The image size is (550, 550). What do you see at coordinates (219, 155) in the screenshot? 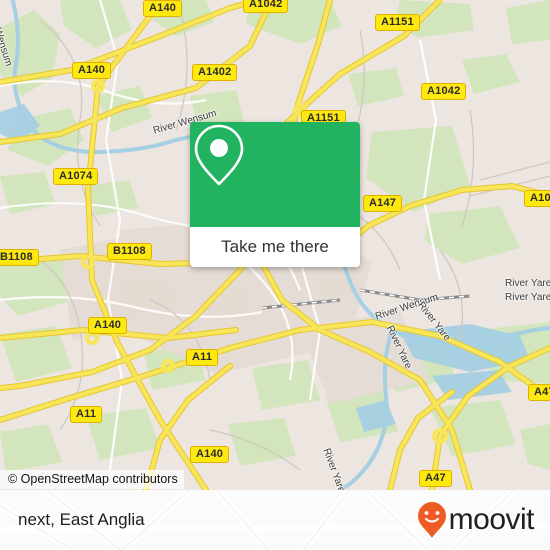
I see `location-pin-icon` at bounding box center [219, 155].